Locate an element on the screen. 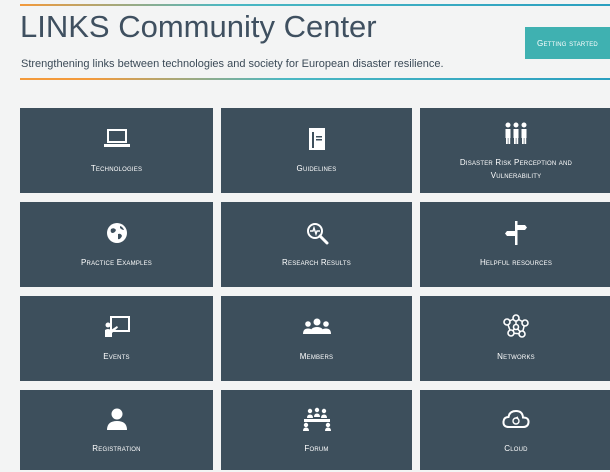 The width and height of the screenshot is (610, 472). network-icon is located at coordinates (516, 327).